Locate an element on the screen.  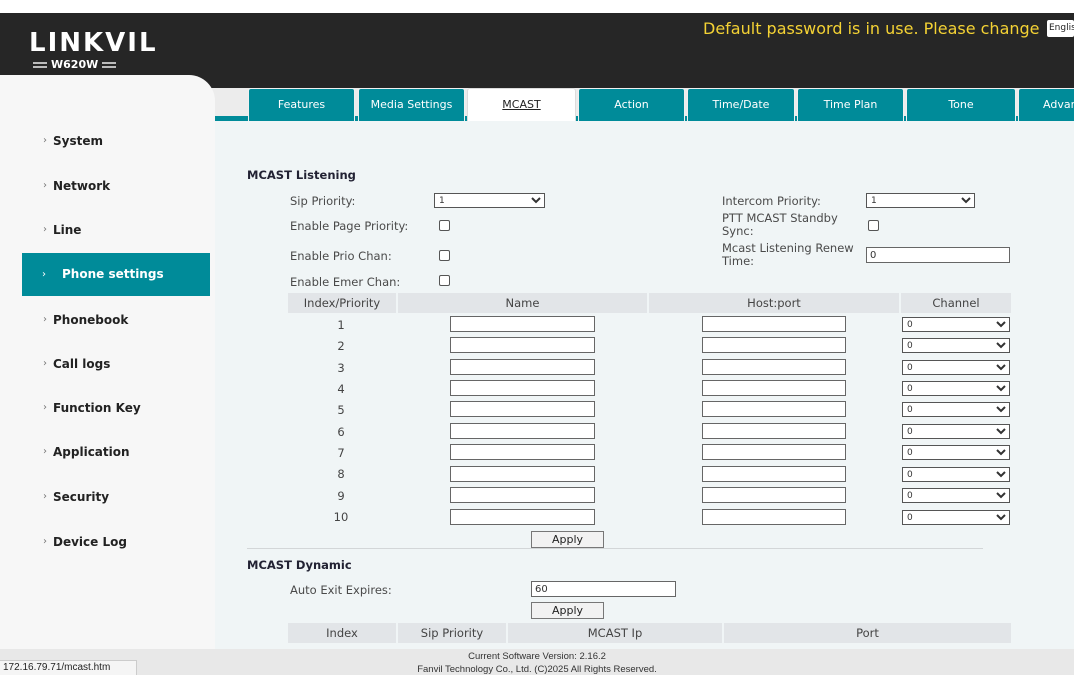
status-bar-url: 172.16.79.71/mcast.htm is located at coordinates (68, 667).